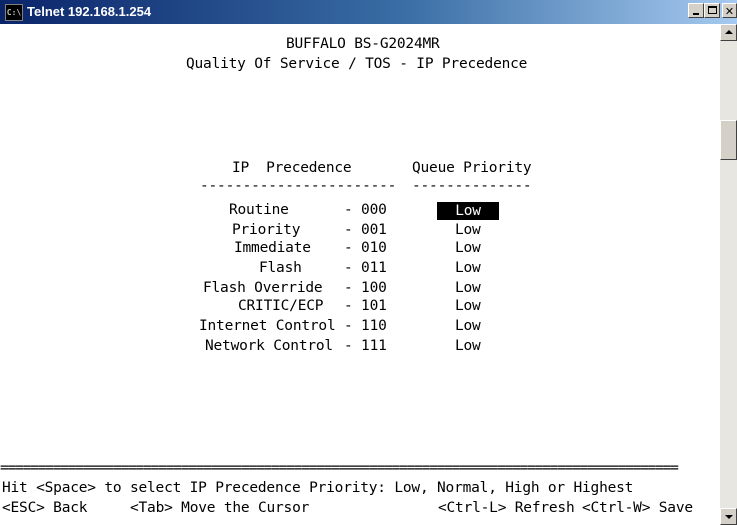 This screenshot has height=525, width=737. I want to click on column-rule-priority: --------------, so click(472, 186).